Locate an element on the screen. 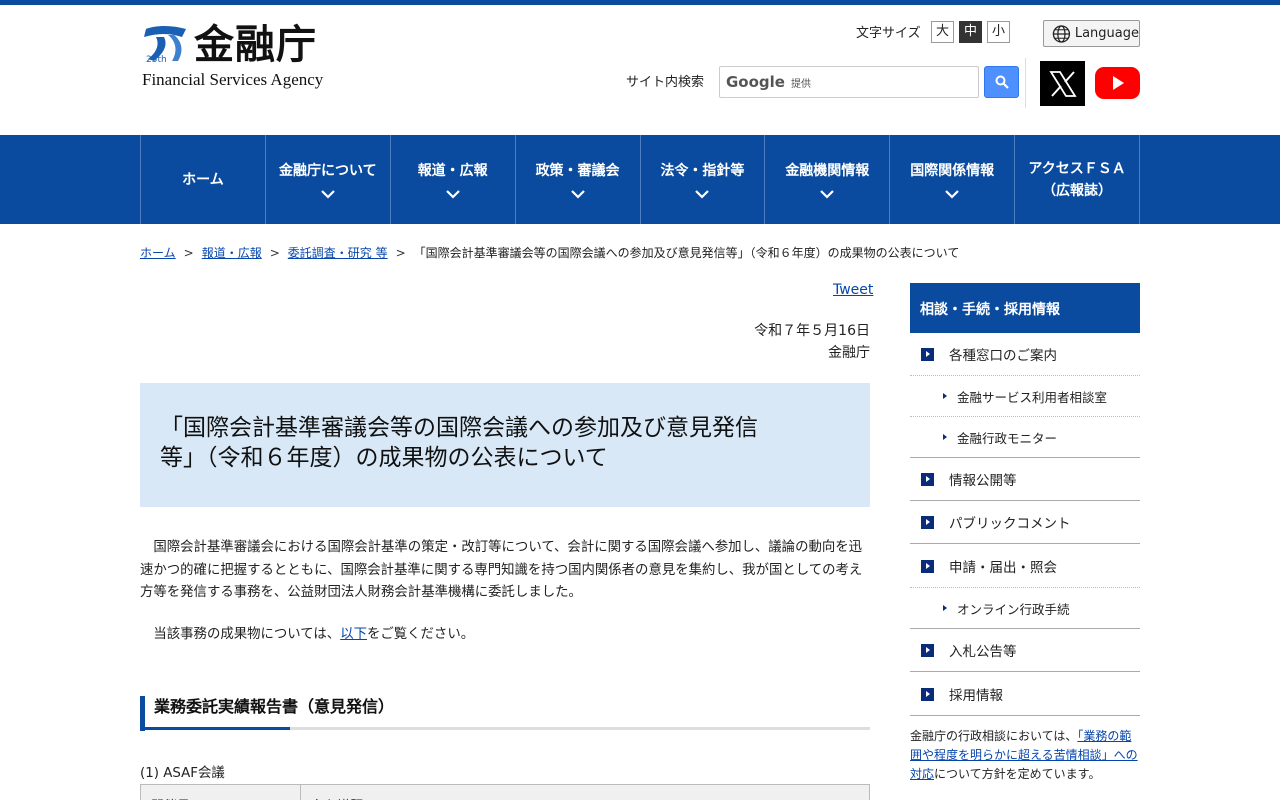 The image size is (1280, 800). logo-english: Financial Services Agency is located at coordinates (233, 79).